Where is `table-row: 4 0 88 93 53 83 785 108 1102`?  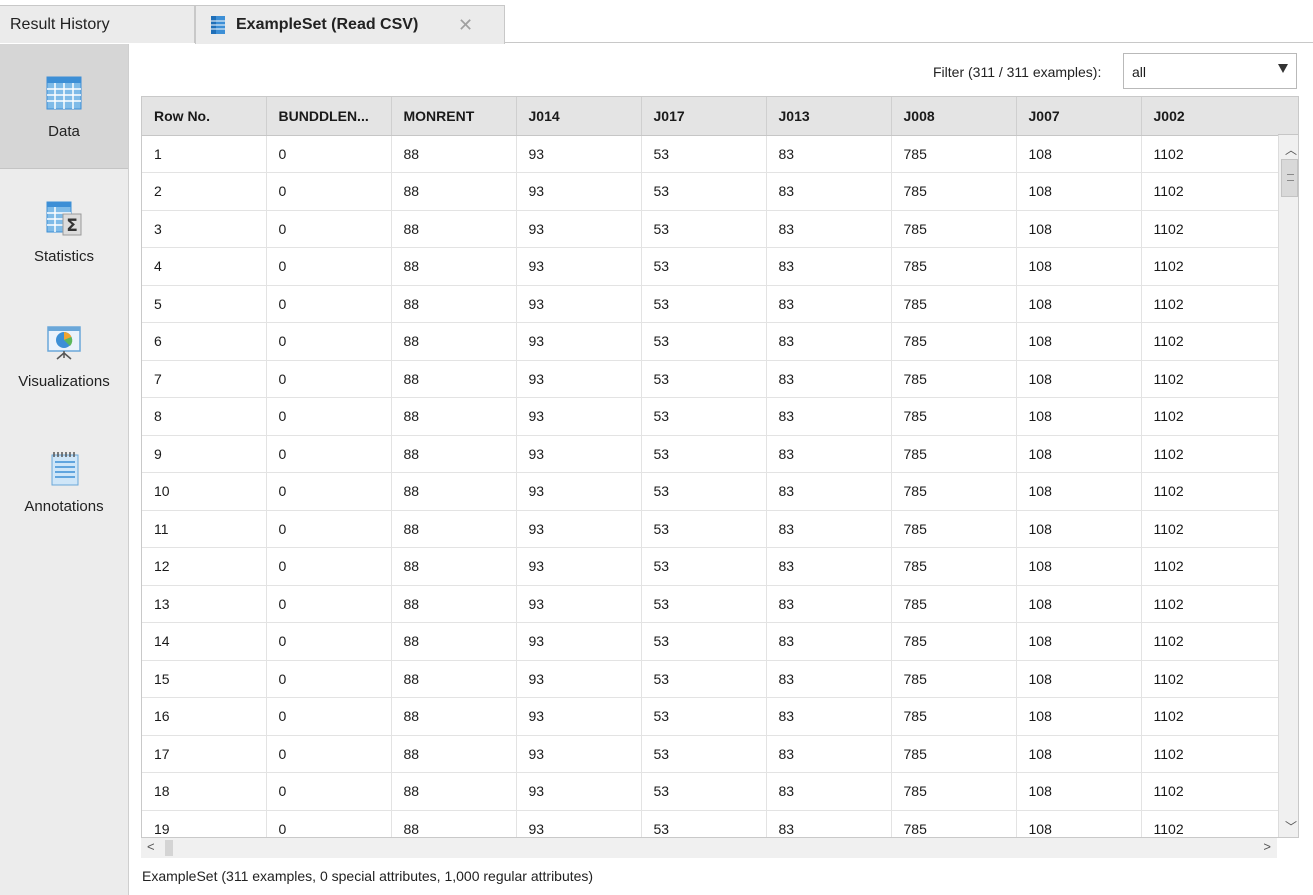 table-row: 4 0 88 93 53 83 785 108 1102 is located at coordinates (710, 266).